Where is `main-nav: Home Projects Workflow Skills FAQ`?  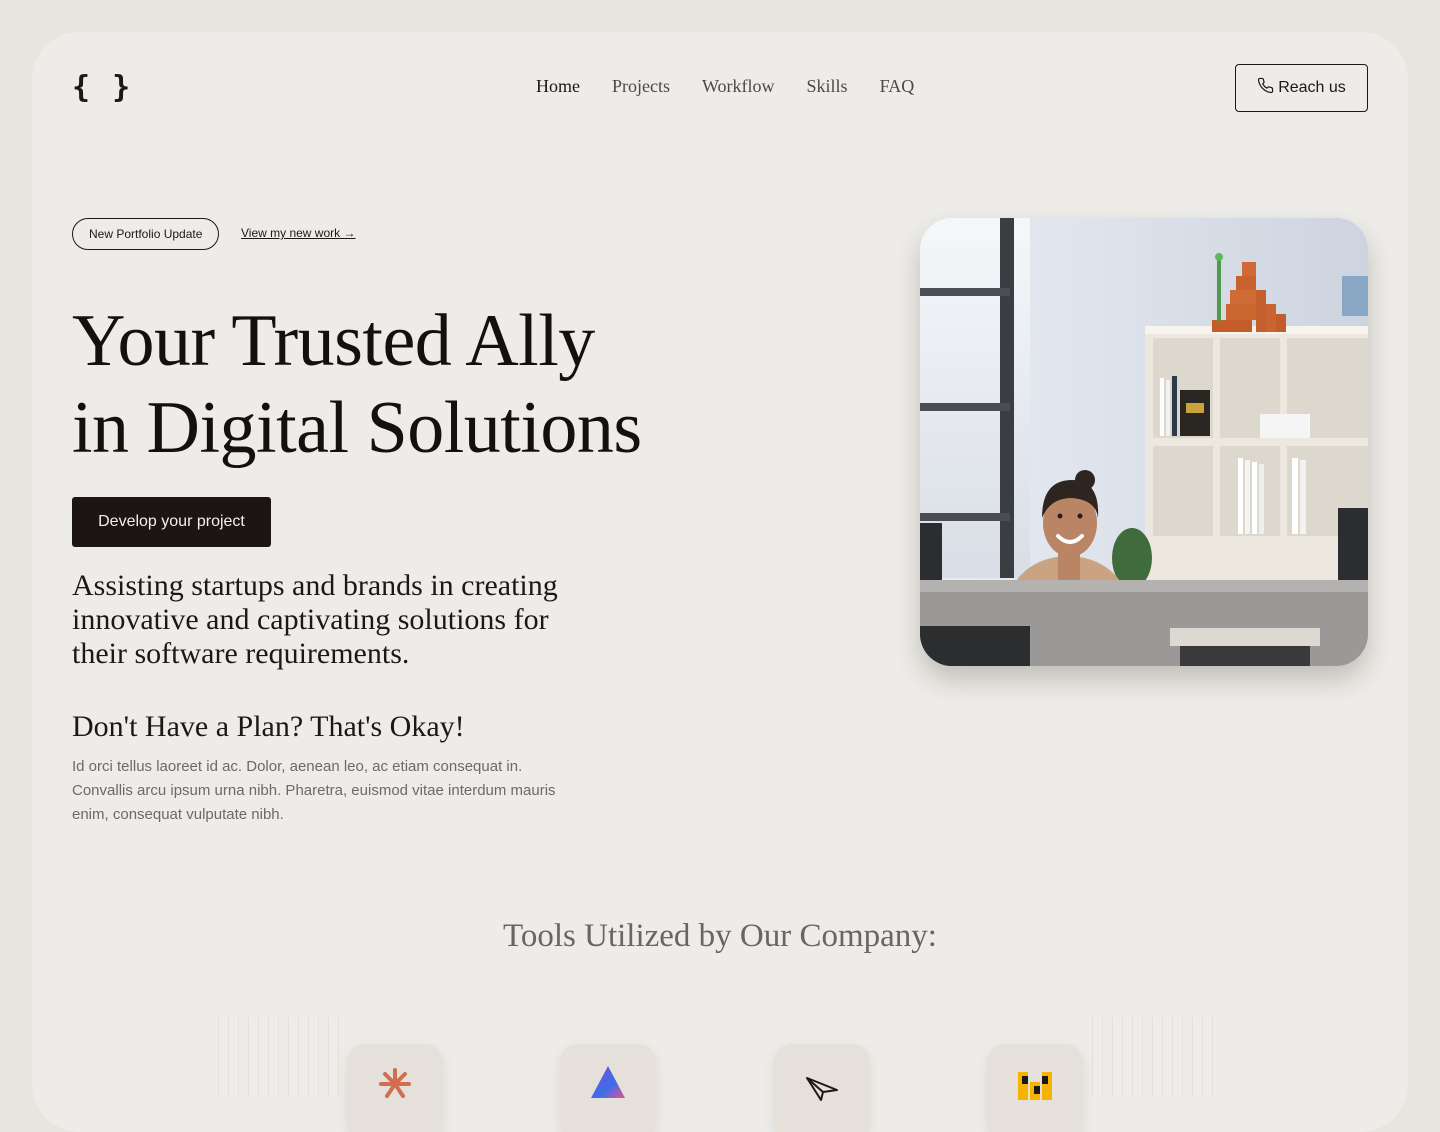 main-nav: Home Projects Workflow Skills FAQ is located at coordinates (725, 86).